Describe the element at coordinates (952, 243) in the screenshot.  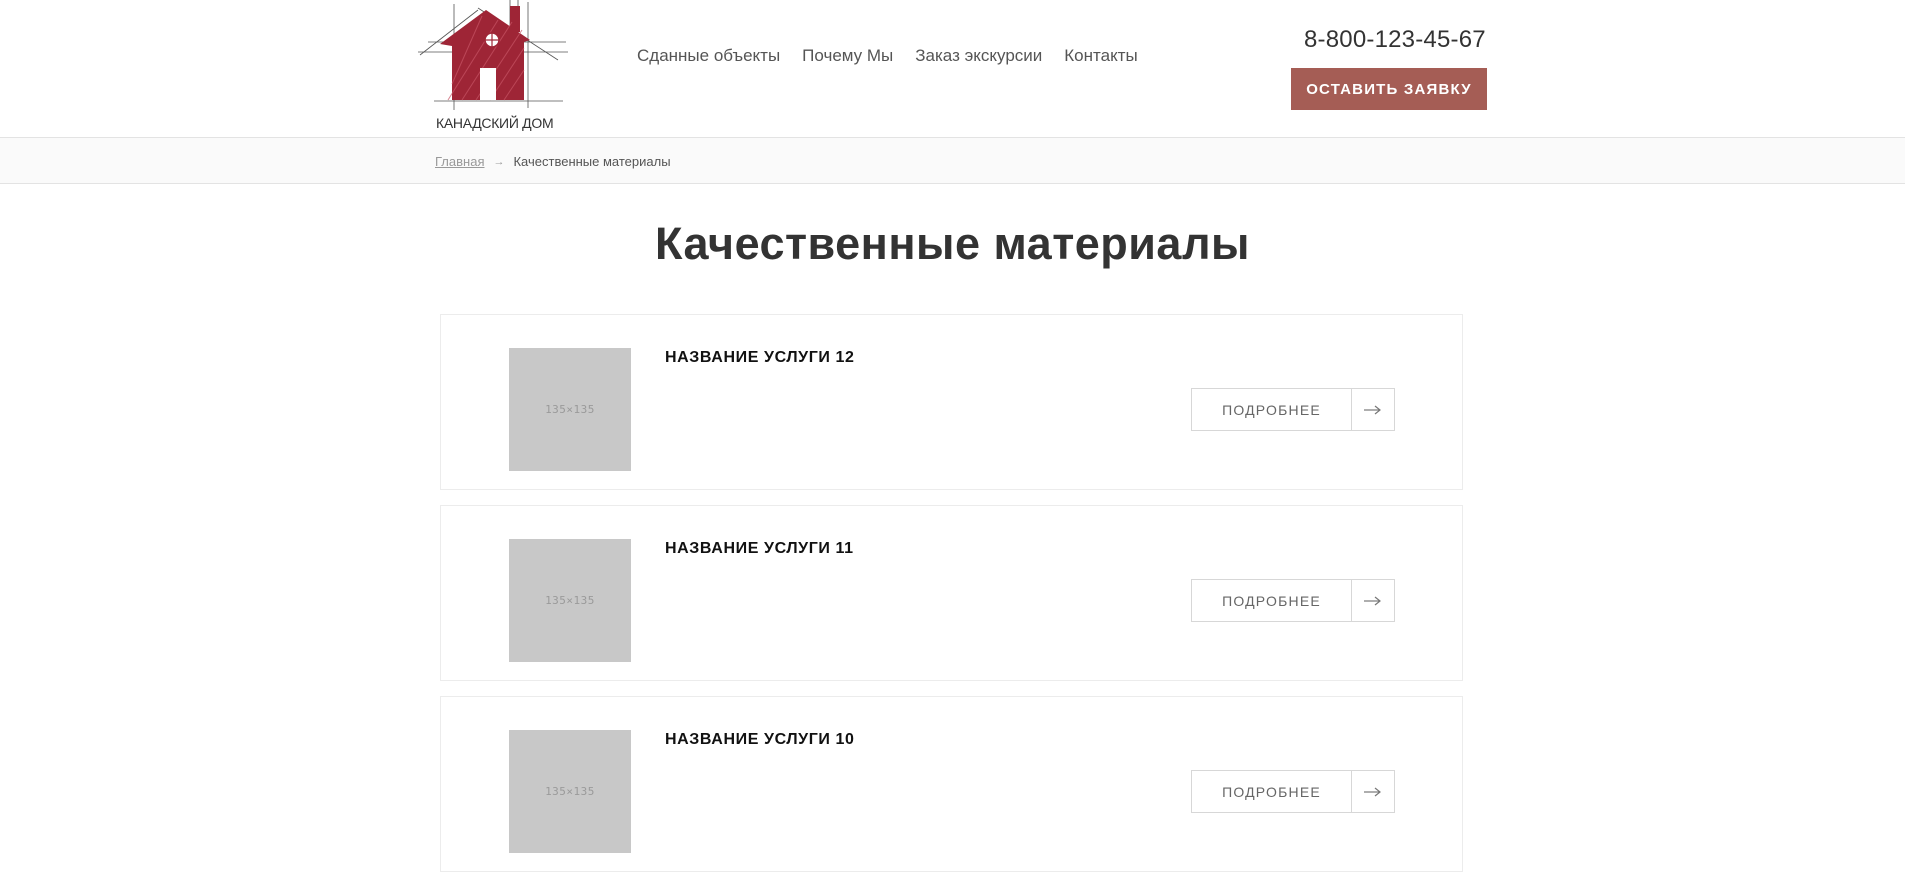
I see `page-title: Качественные материалы` at that location.